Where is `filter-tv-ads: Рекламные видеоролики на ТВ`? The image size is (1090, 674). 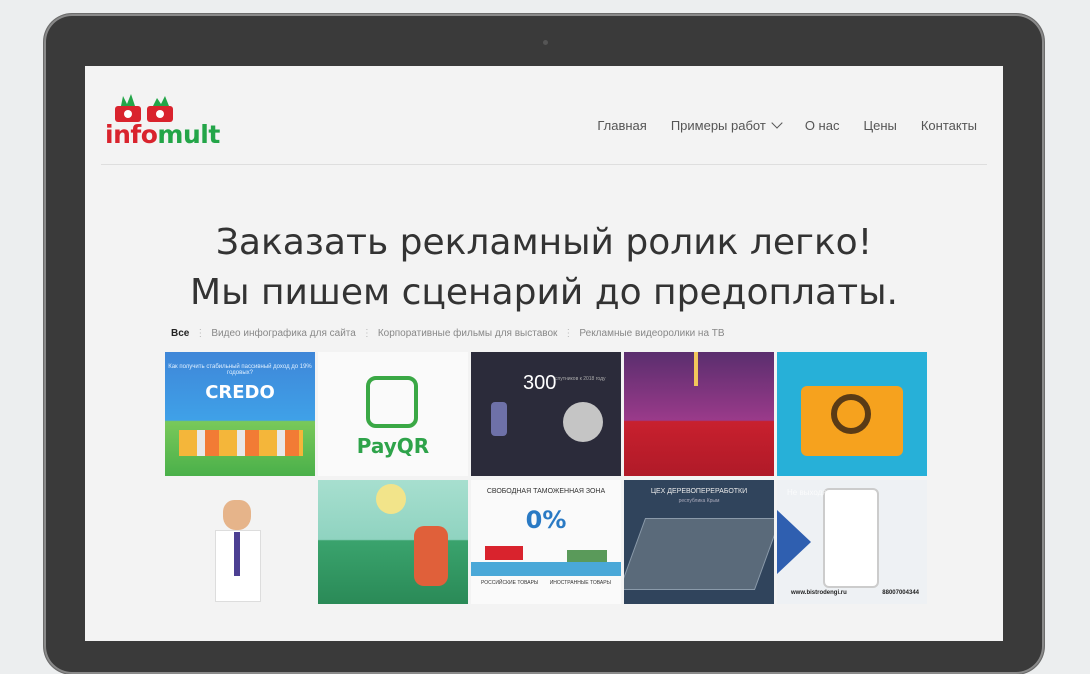 filter-tv-ads: Рекламные видеоролики на ТВ is located at coordinates (651, 333).